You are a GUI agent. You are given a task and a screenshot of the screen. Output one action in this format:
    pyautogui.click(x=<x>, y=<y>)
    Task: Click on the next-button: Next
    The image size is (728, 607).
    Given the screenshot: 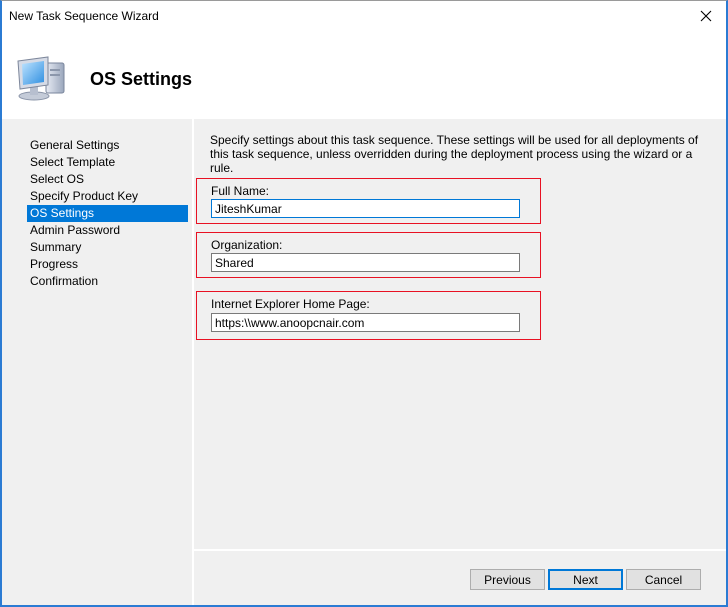 What is the action you would take?
    pyautogui.click(x=585, y=579)
    